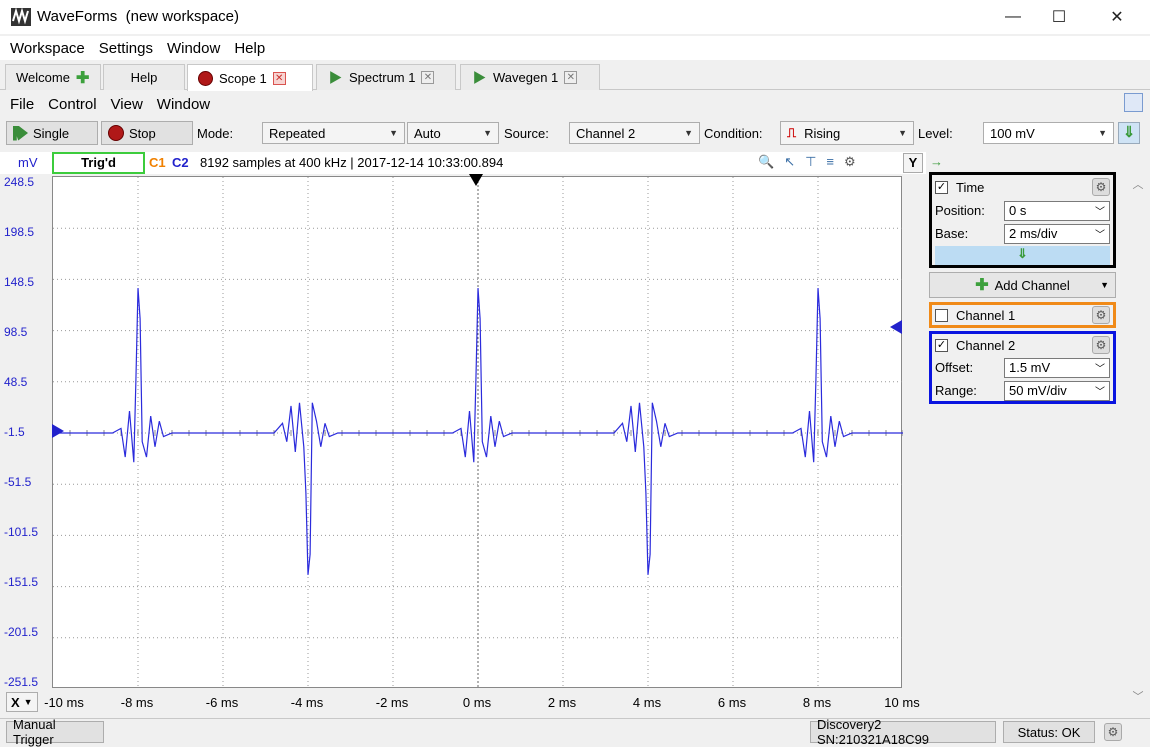 The height and width of the screenshot is (747, 1150). Describe the element at coordinates (130, 48) in the screenshot. I see `menu-settings: Settings` at that location.